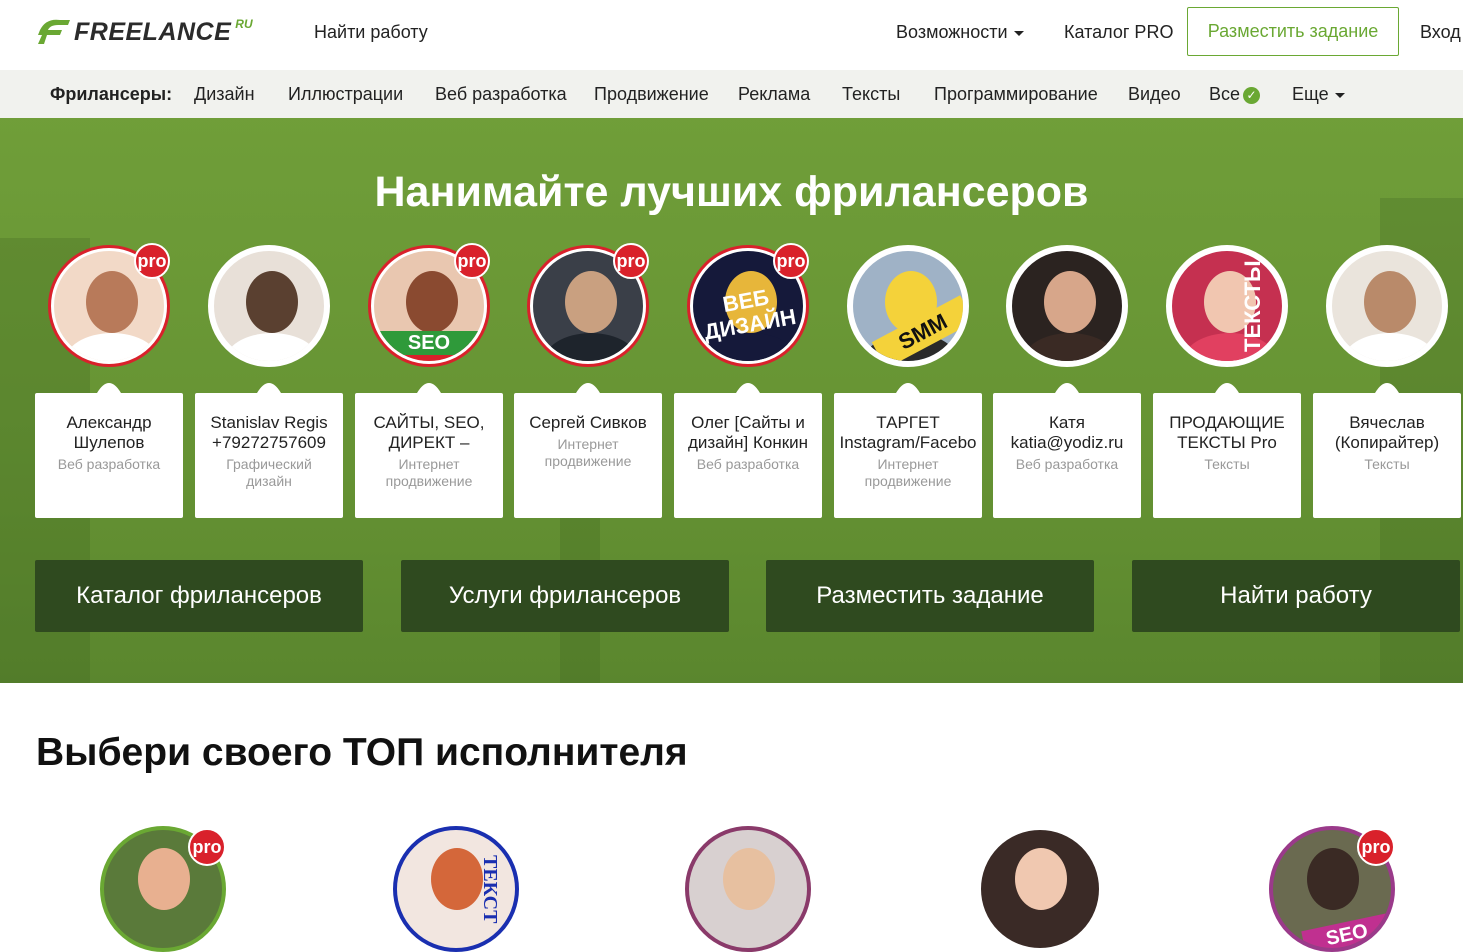 The image size is (1463, 952). What do you see at coordinates (908, 481) in the screenshot?
I see `freelancer-category-line2: продвижение` at bounding box center [908, 481].